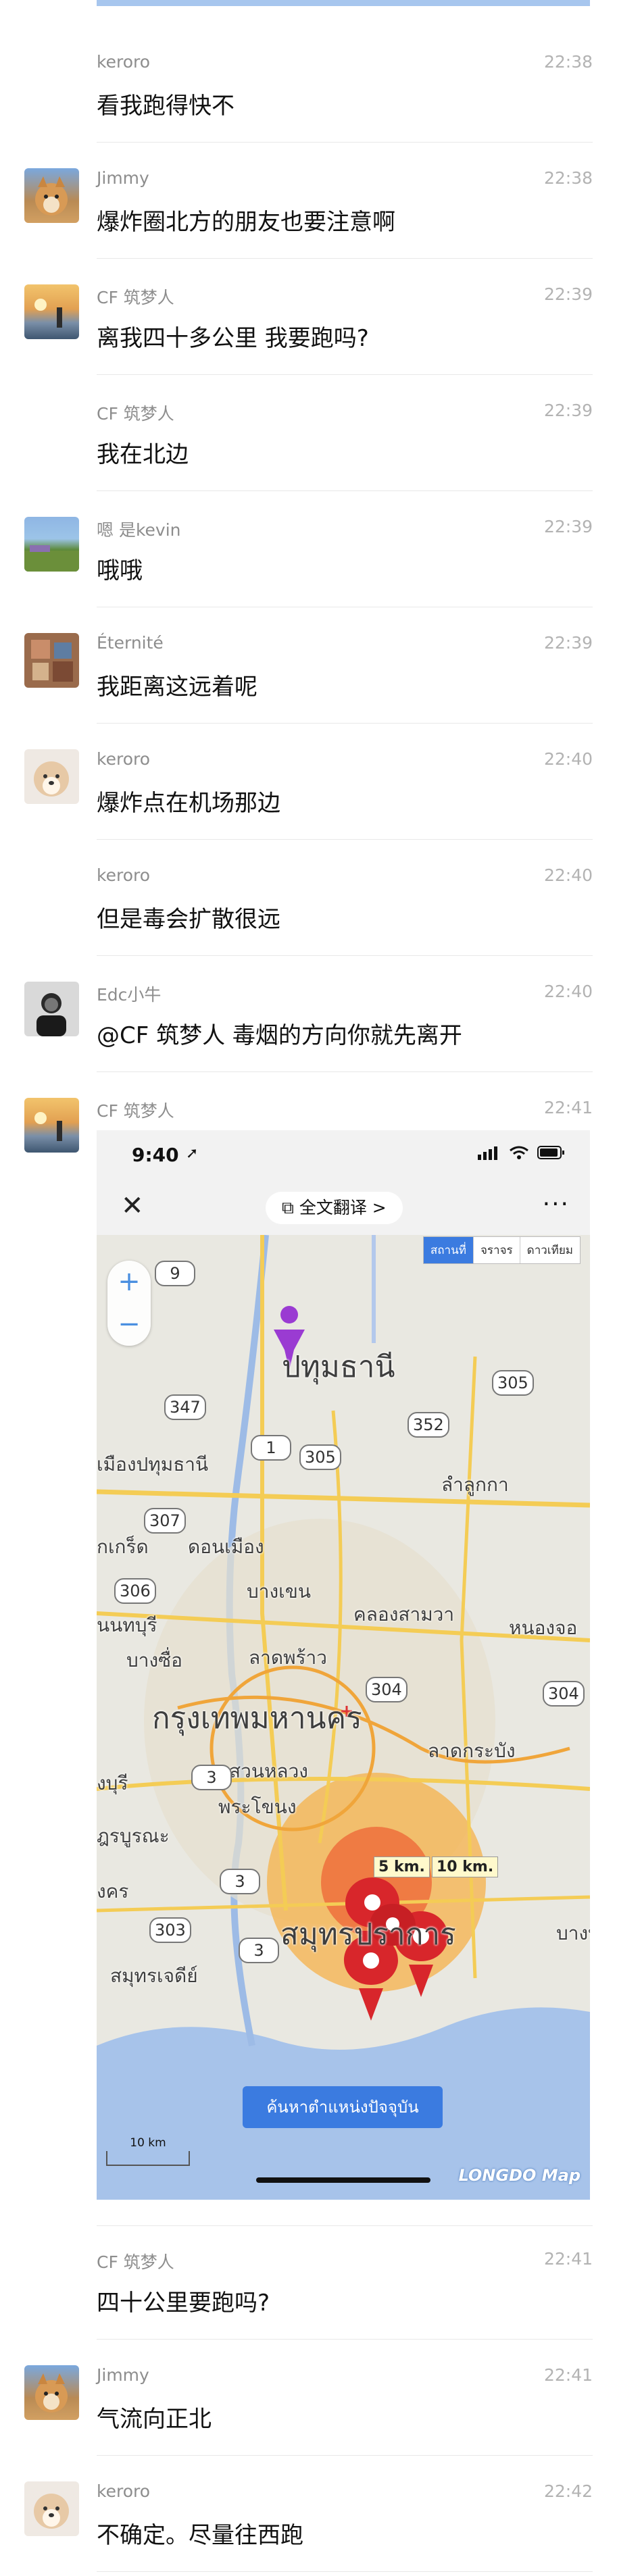 The height and width of the screenshot is (2576, 617). I want to click on place-label: ปทุมธานี, so click(338, 1367).